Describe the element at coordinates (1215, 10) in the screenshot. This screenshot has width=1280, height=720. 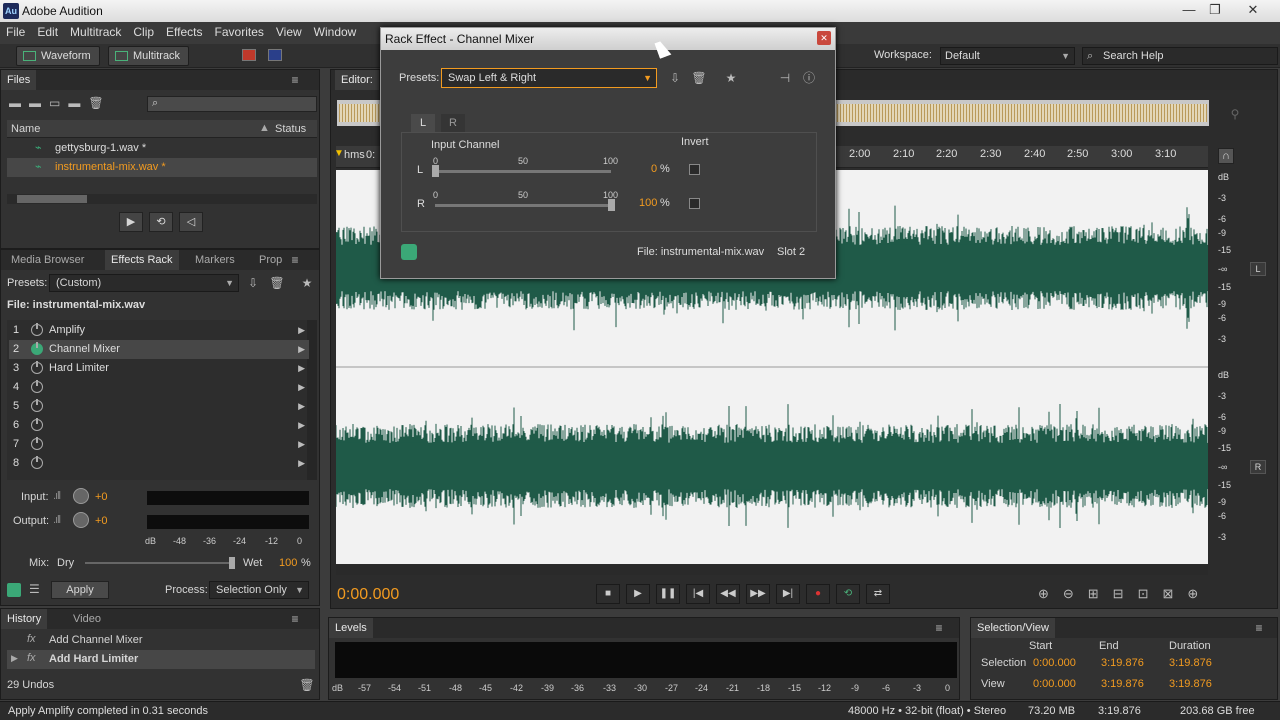
I see `maximize-button: ❐` at that location.